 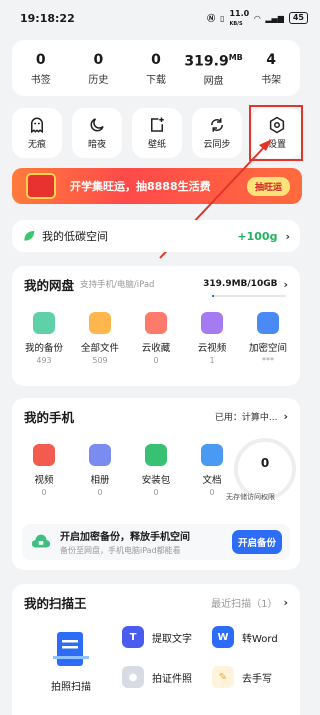 I want to click on pen-icon: ✎, so click(x=223, y=677).